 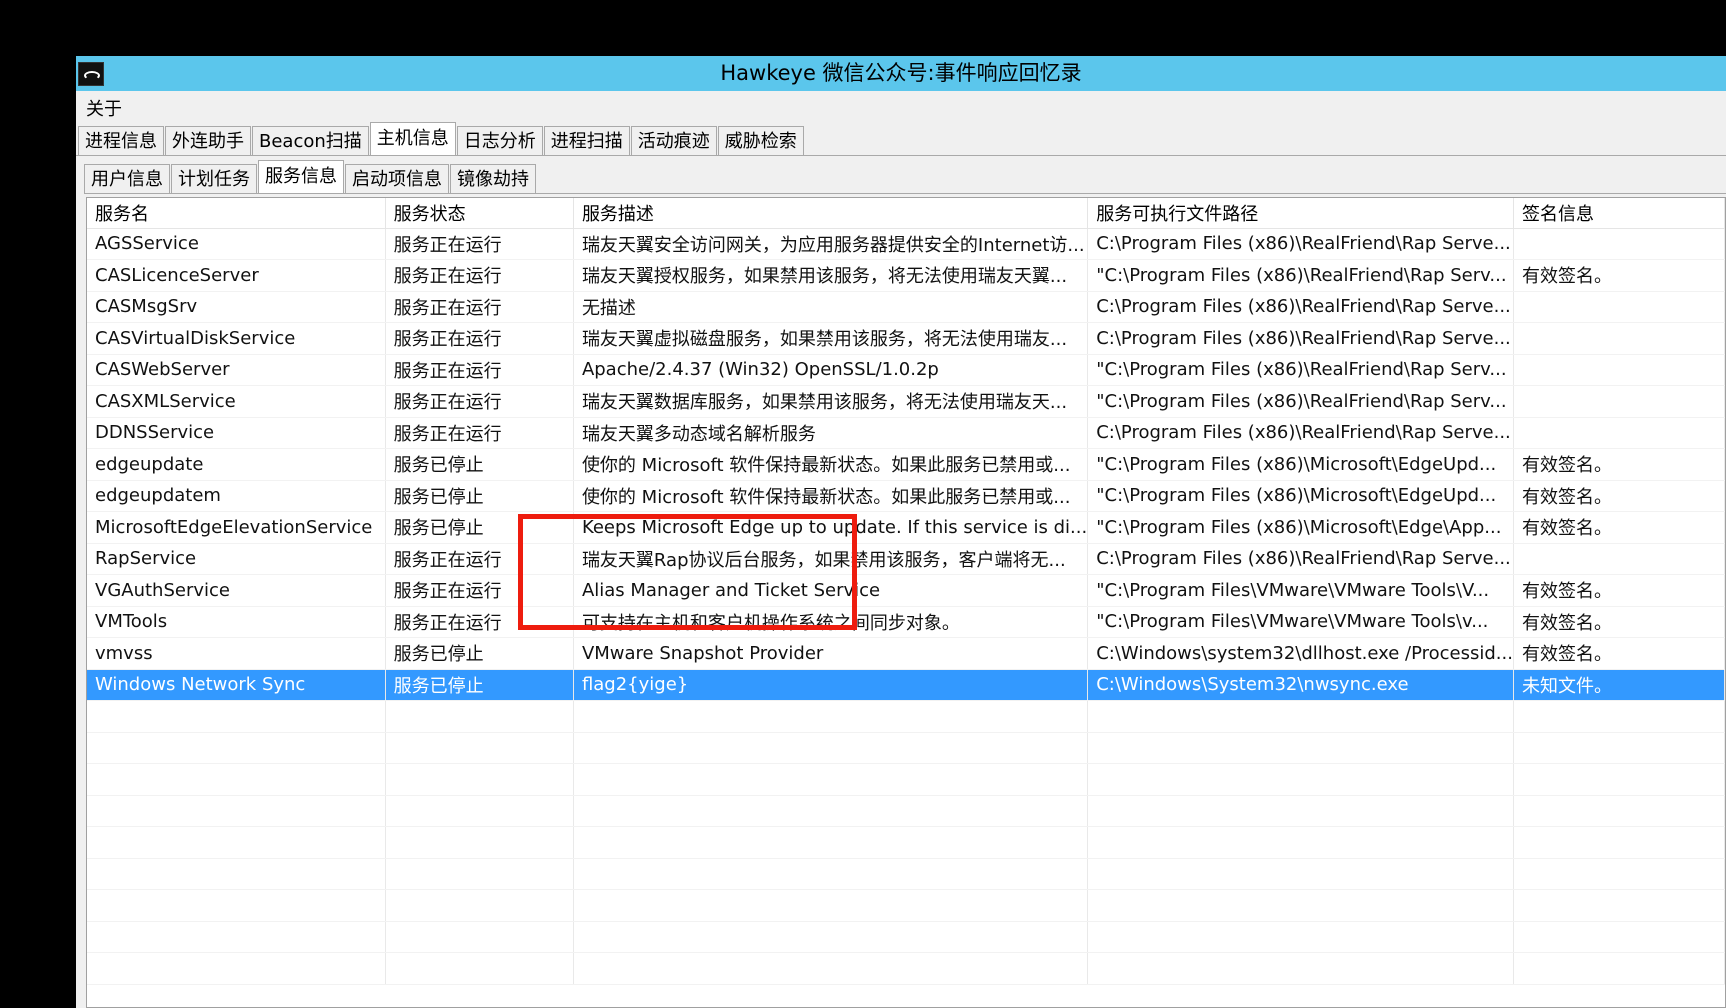 What do you see at coordinates (479, 213) in the screenshot?
I see `header-service-status: 服务状态` at bounding box center [479, 213].